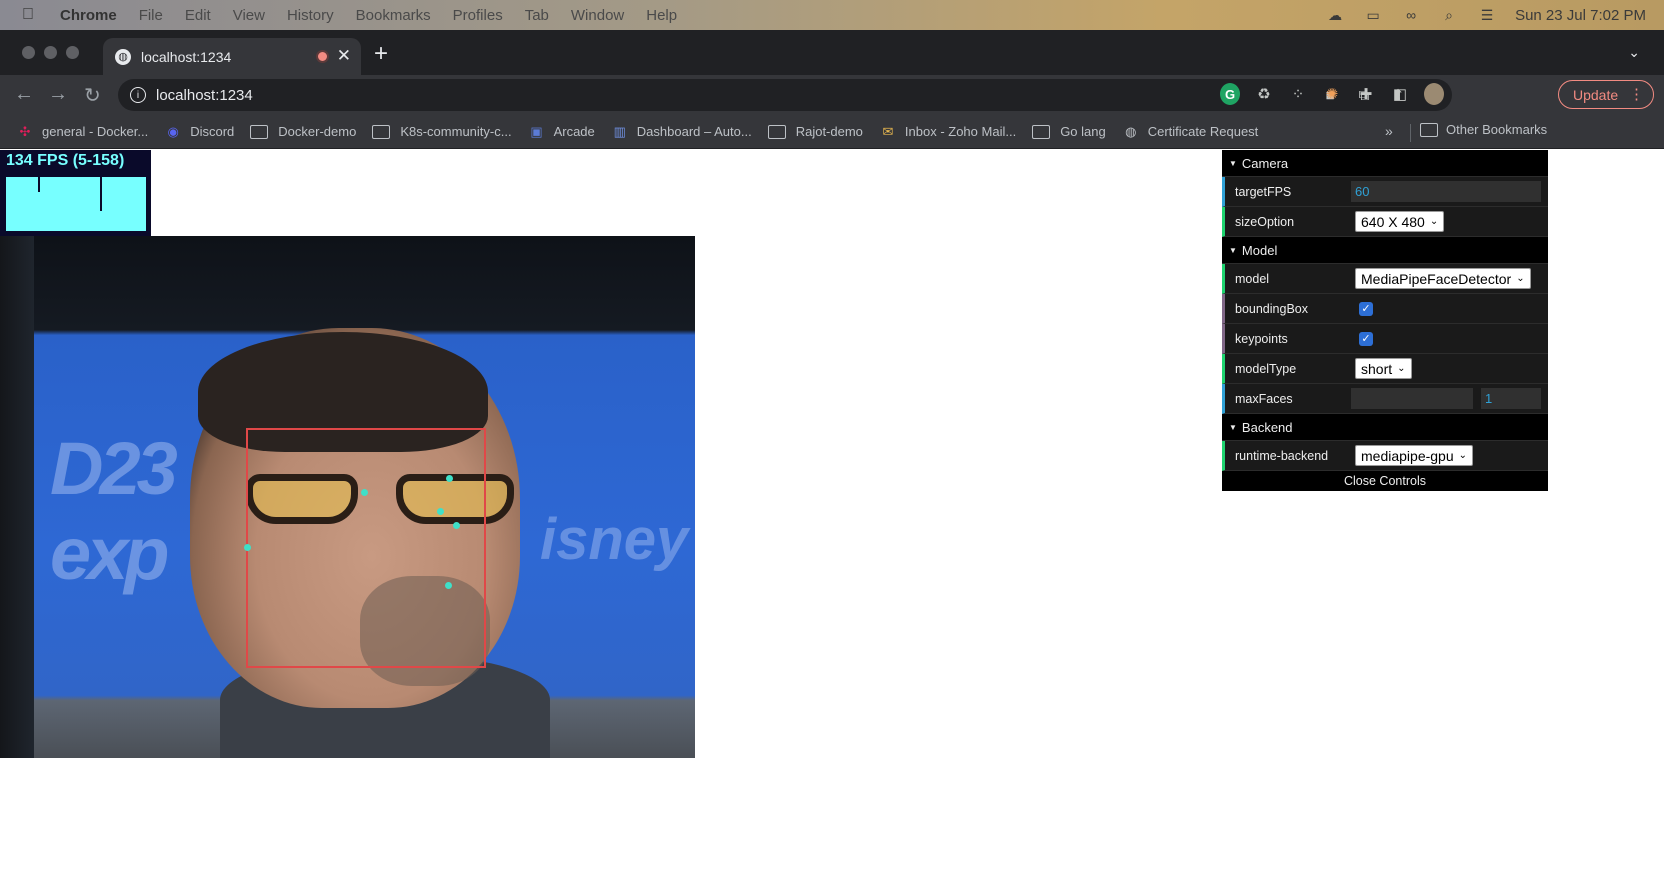  What do you see at coordinates (1377, 368) in the screenshot?
I see `model-type-value: short` at bounding box center [1377, 368].